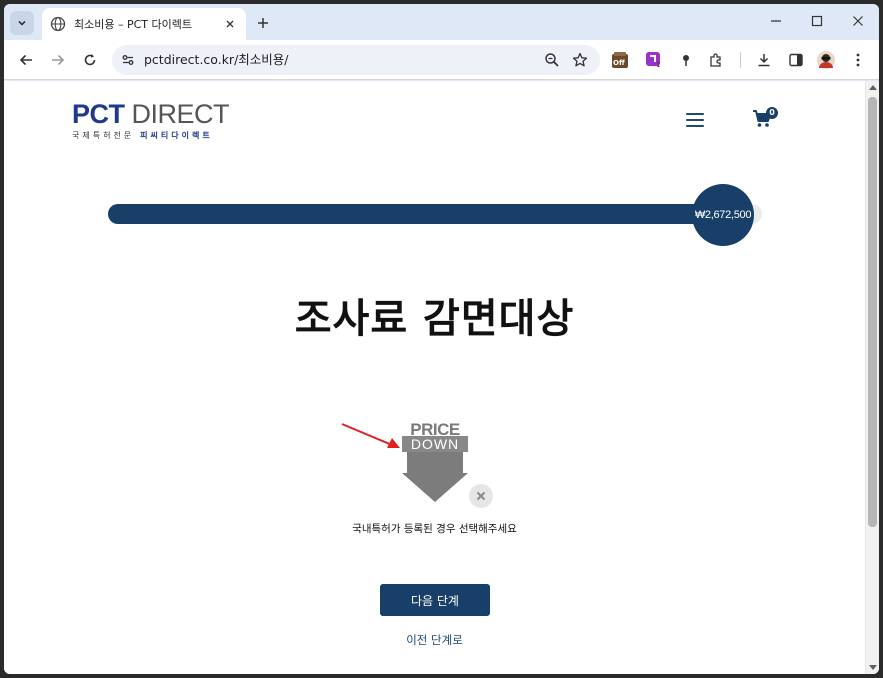  I want to click on progress-fill, so click(425, 214).